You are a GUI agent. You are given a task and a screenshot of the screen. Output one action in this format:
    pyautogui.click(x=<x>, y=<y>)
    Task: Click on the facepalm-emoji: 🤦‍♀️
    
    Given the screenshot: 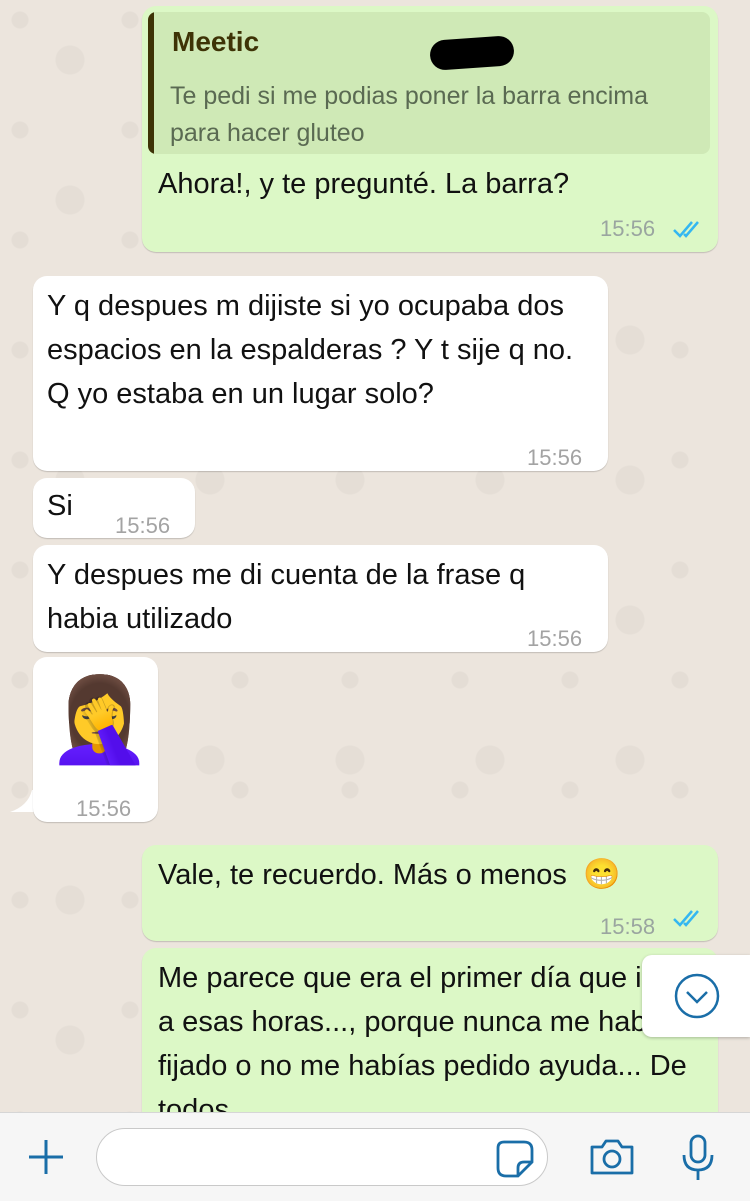 What is the action you would take?
    pyautogui.click(x=99, y=719)
    